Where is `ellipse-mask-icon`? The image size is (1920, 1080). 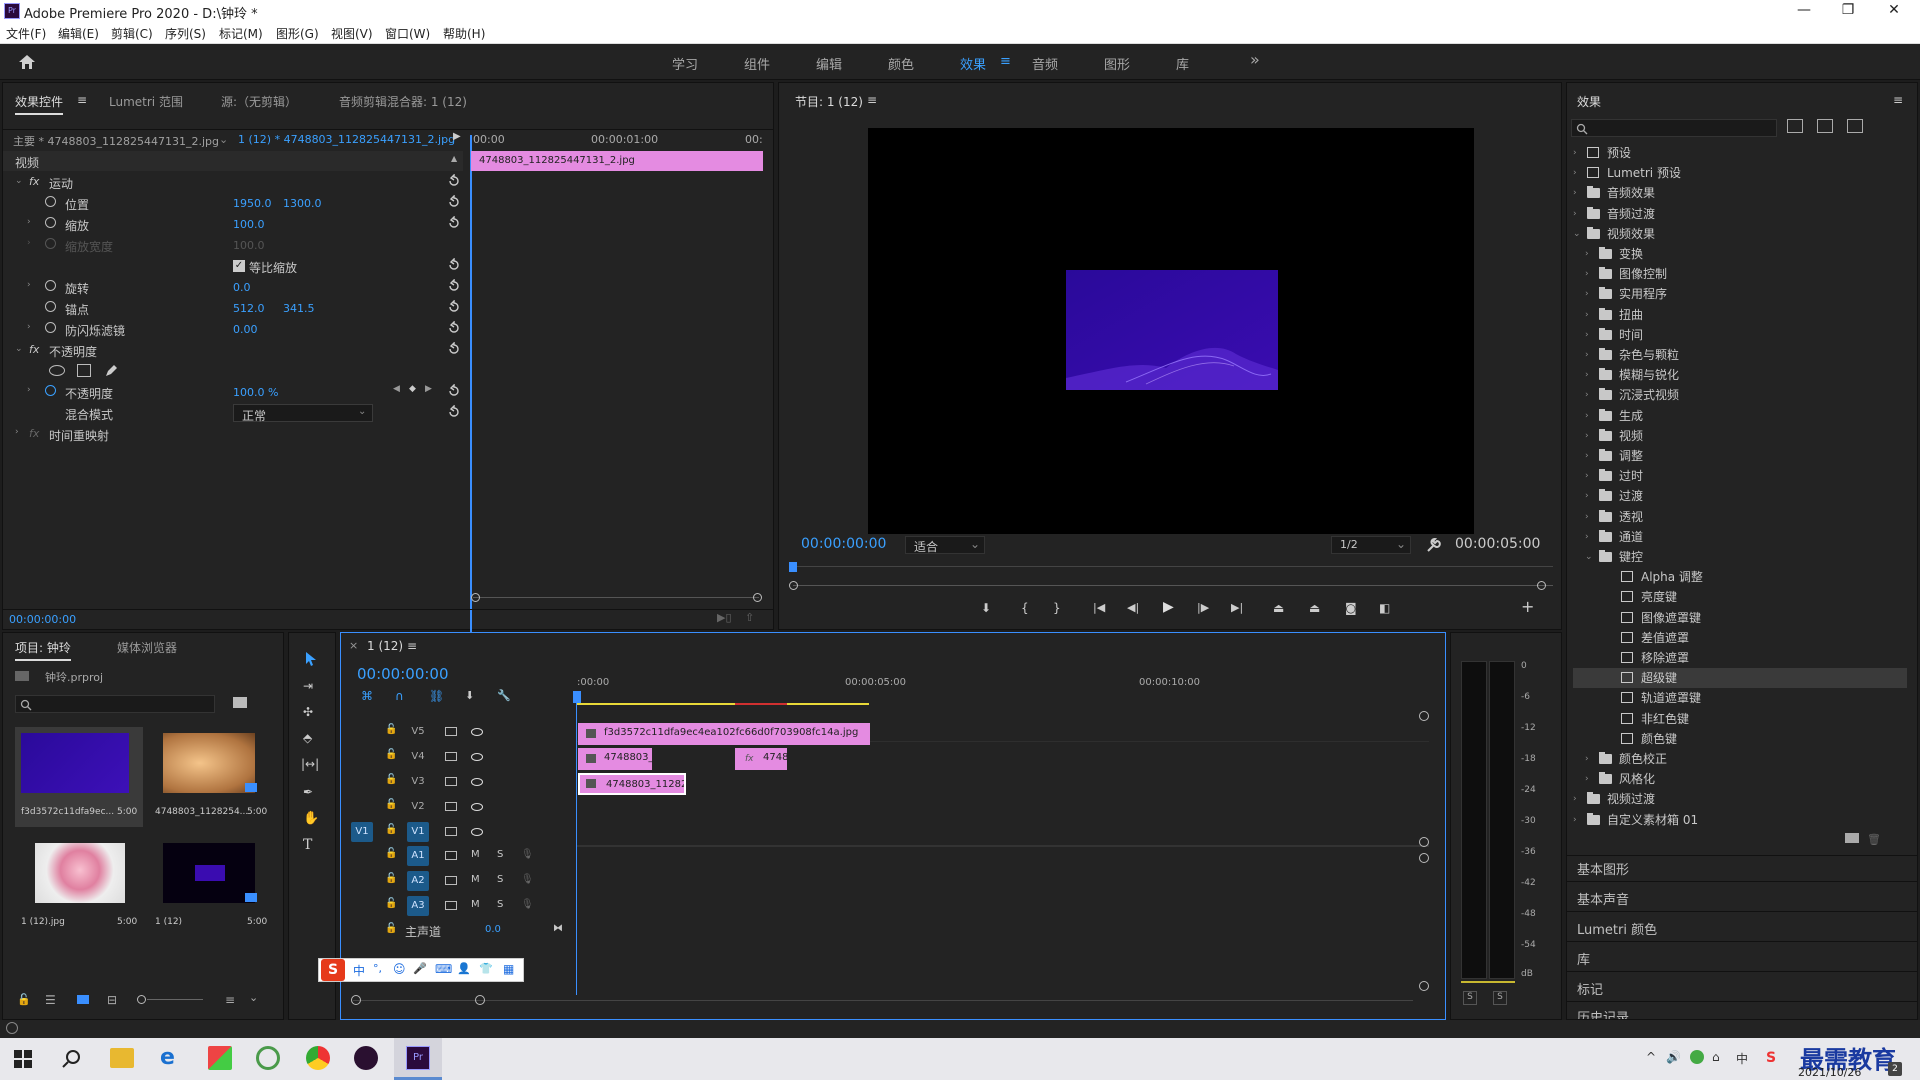
ellipse-mask-icon is located at coordinates (57, 370).